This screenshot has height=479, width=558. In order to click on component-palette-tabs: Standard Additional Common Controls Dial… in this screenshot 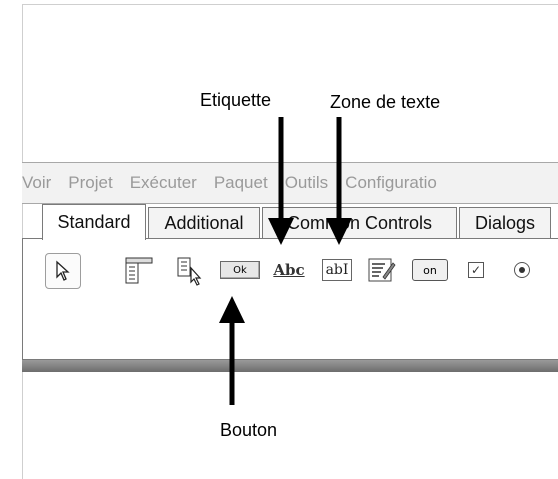, I will do `click(290, 222)`.